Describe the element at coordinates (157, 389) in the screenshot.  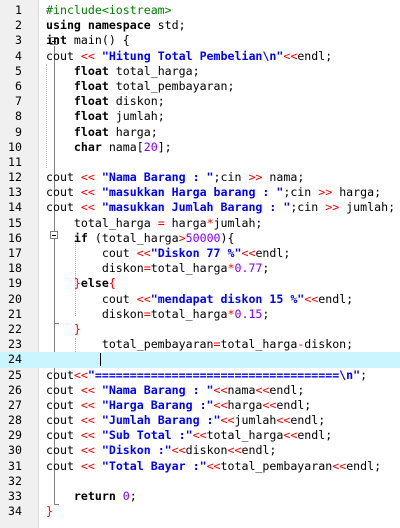
I see `code-token: "Nama Barang : "` at that location.